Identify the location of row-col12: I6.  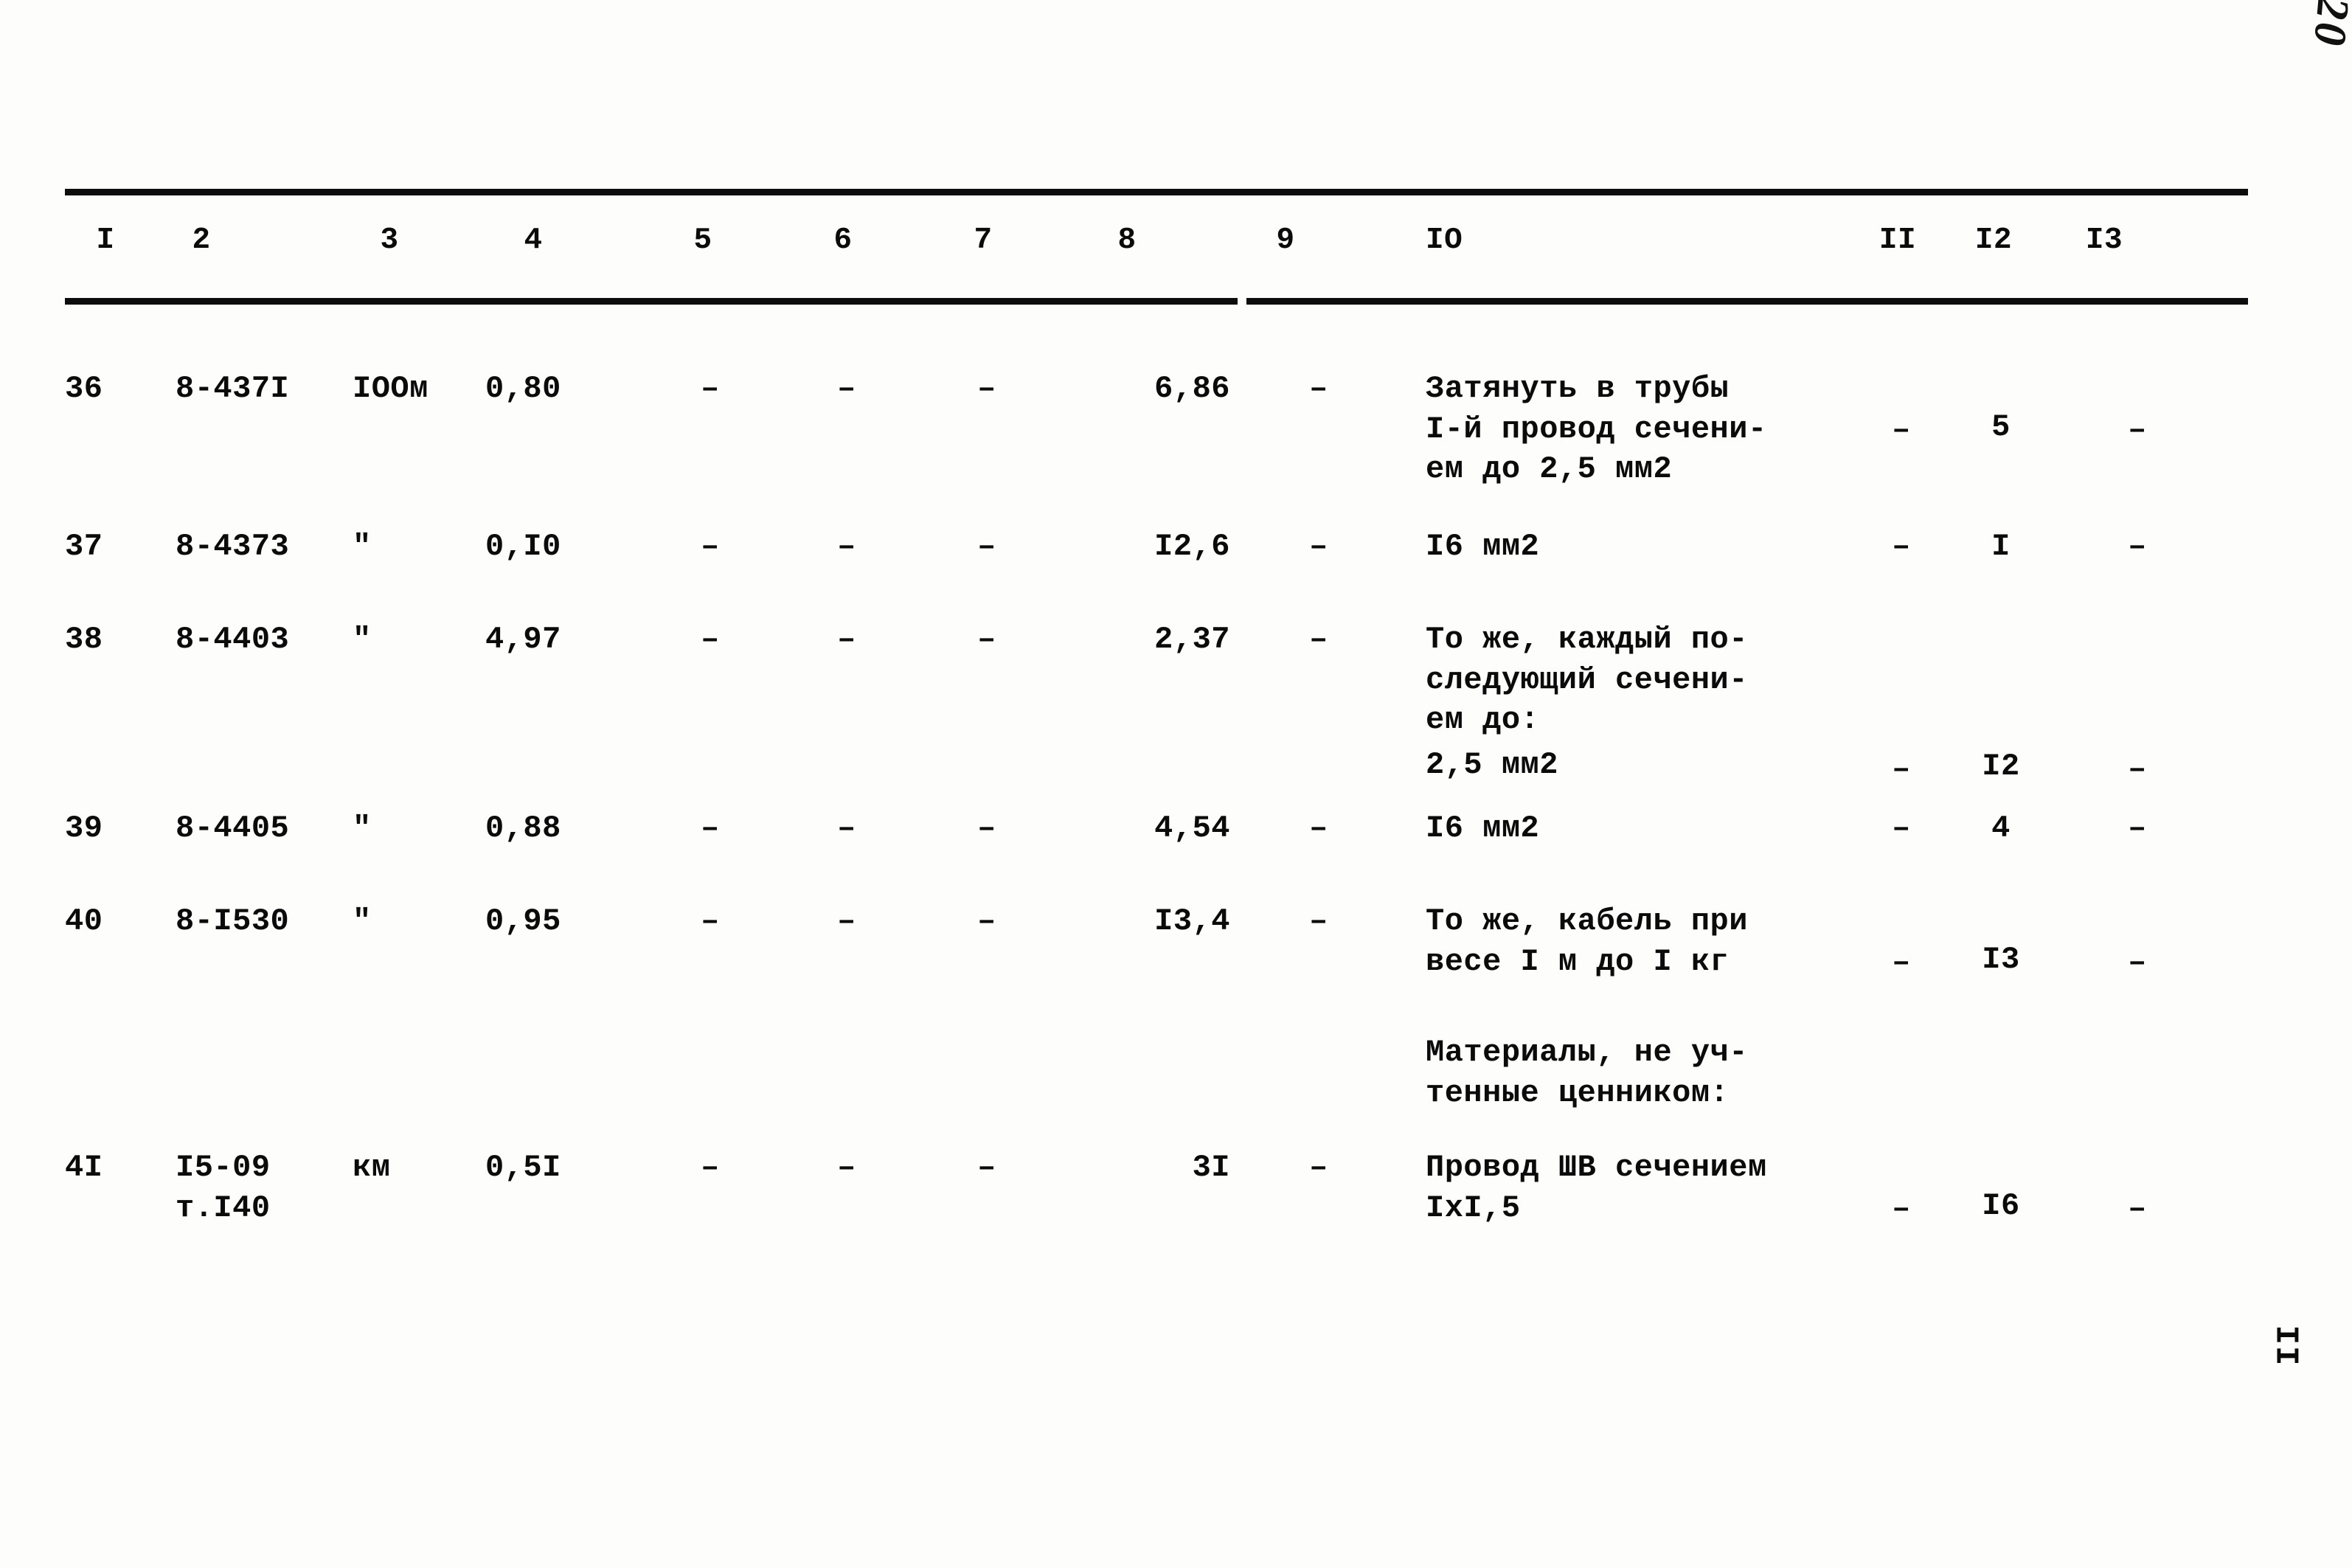
(2001, 1206).